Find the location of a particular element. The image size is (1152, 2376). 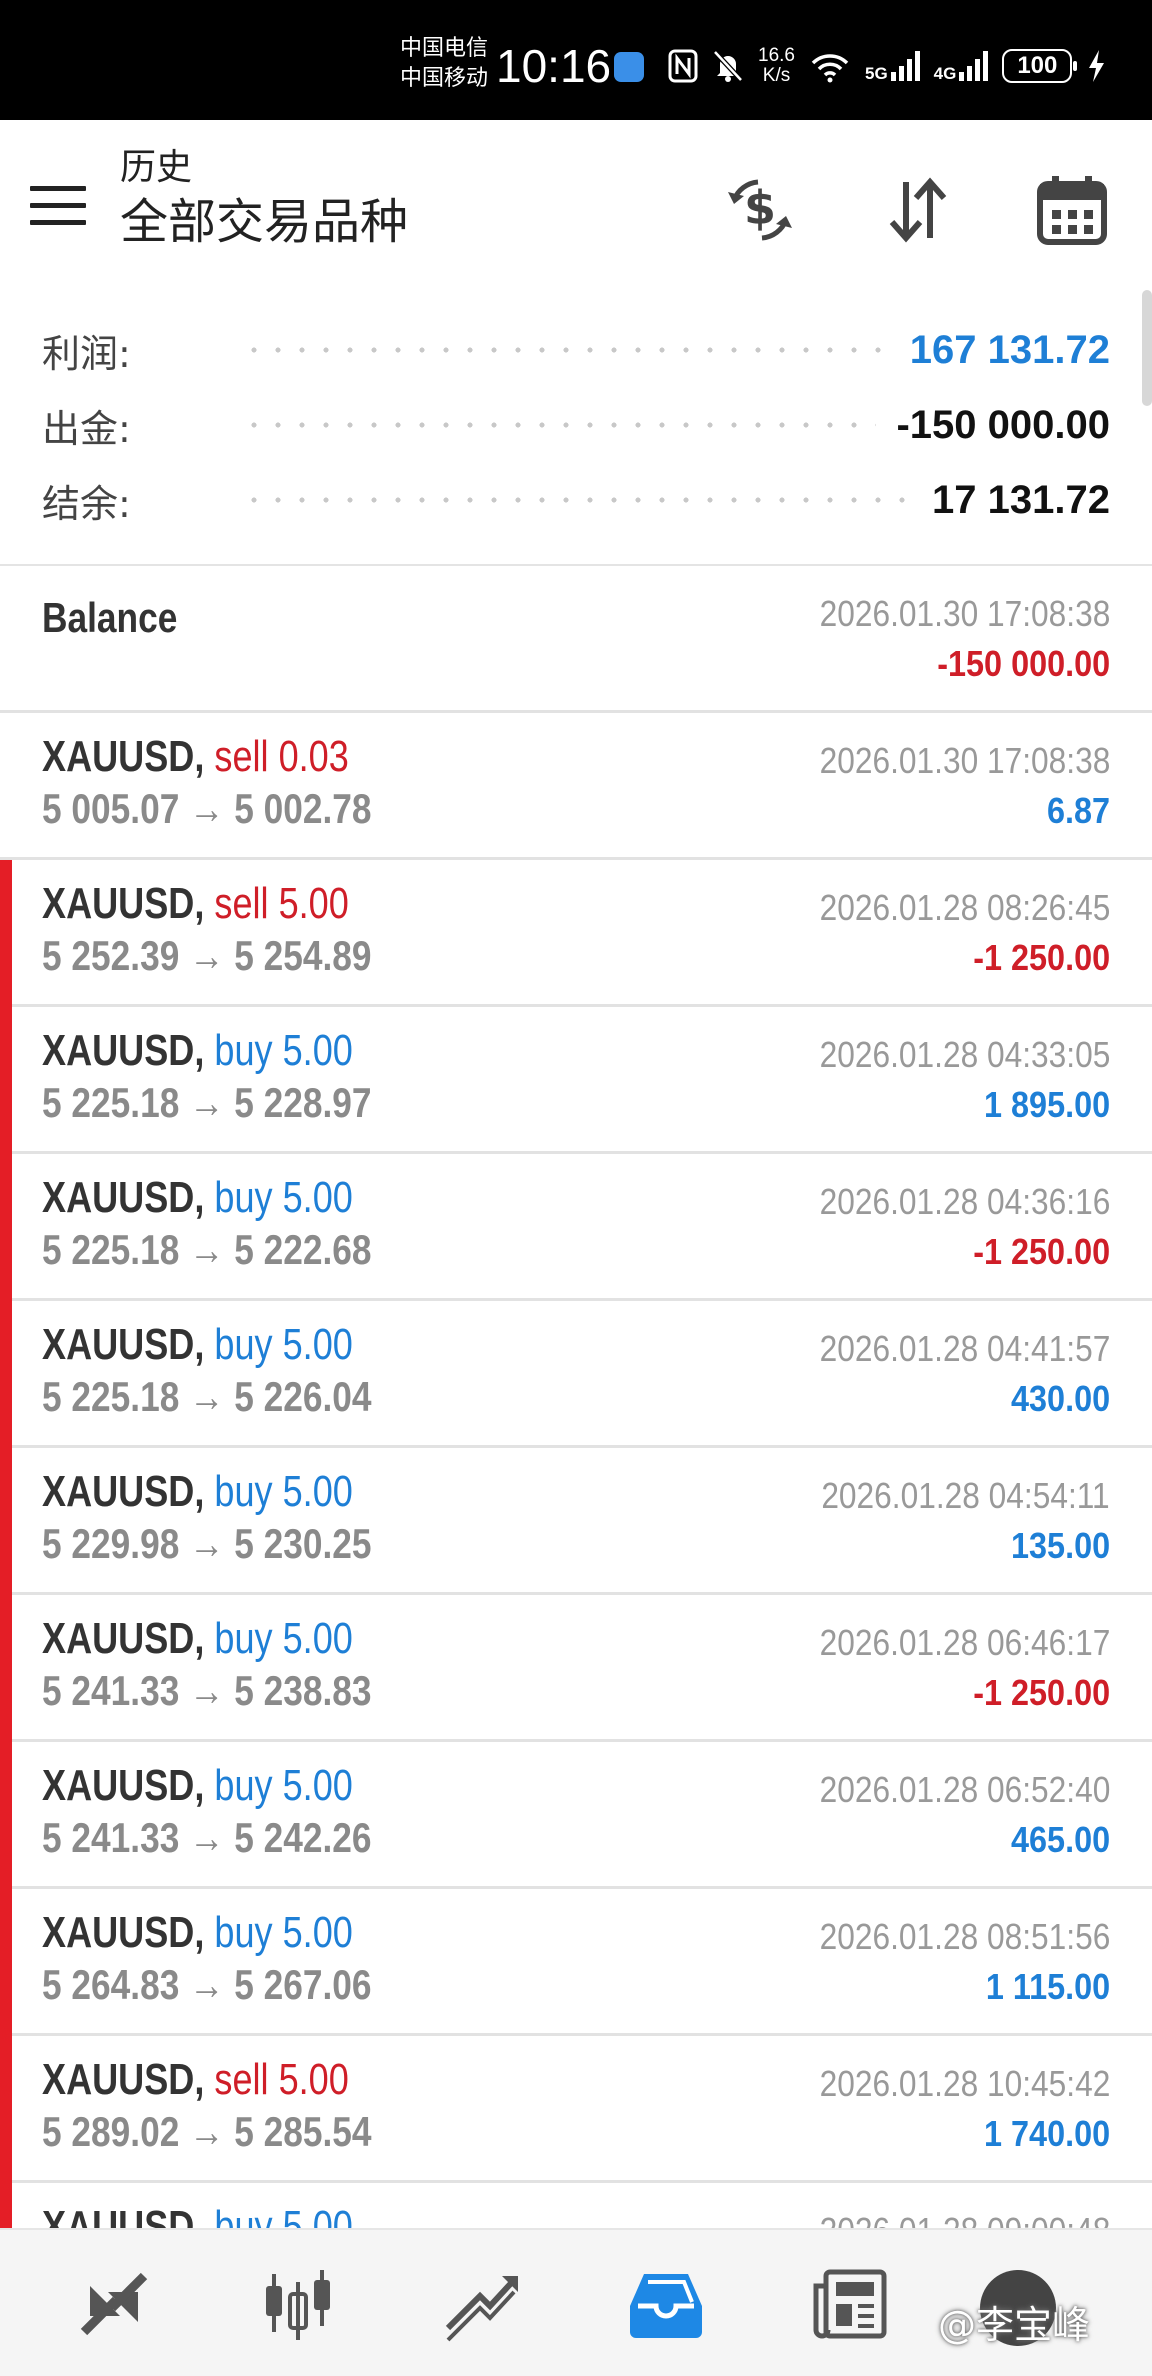

trade-profit: 6.87 is located at coordinates (1078, 810).